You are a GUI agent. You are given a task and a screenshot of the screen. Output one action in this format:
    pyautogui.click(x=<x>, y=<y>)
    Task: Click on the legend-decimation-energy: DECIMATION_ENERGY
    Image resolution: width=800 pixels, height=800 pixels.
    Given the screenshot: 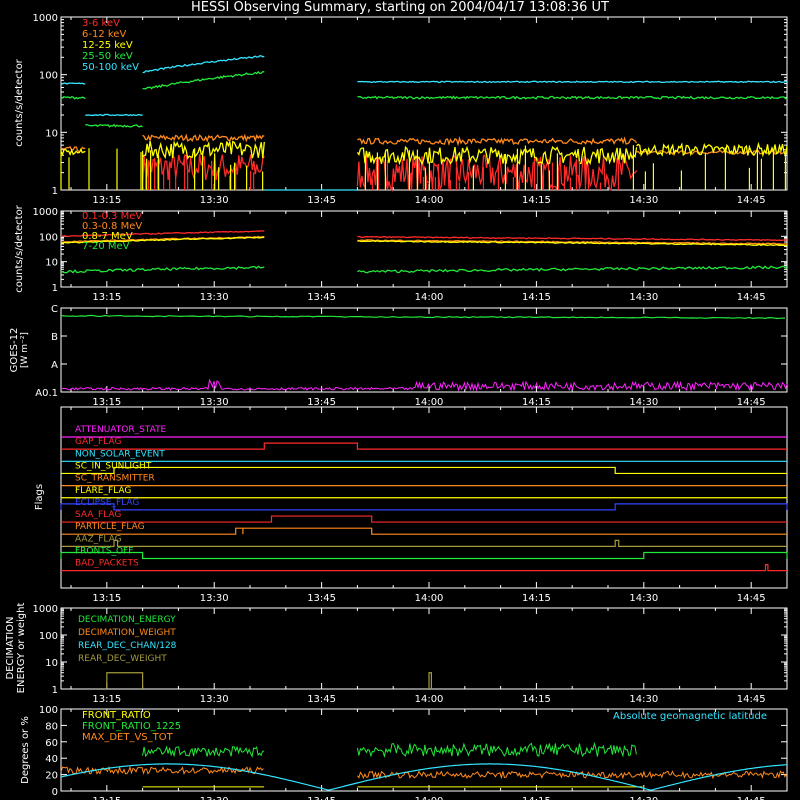 What is the action you would take?
    pyautogui.click(x=127, y=620)
    